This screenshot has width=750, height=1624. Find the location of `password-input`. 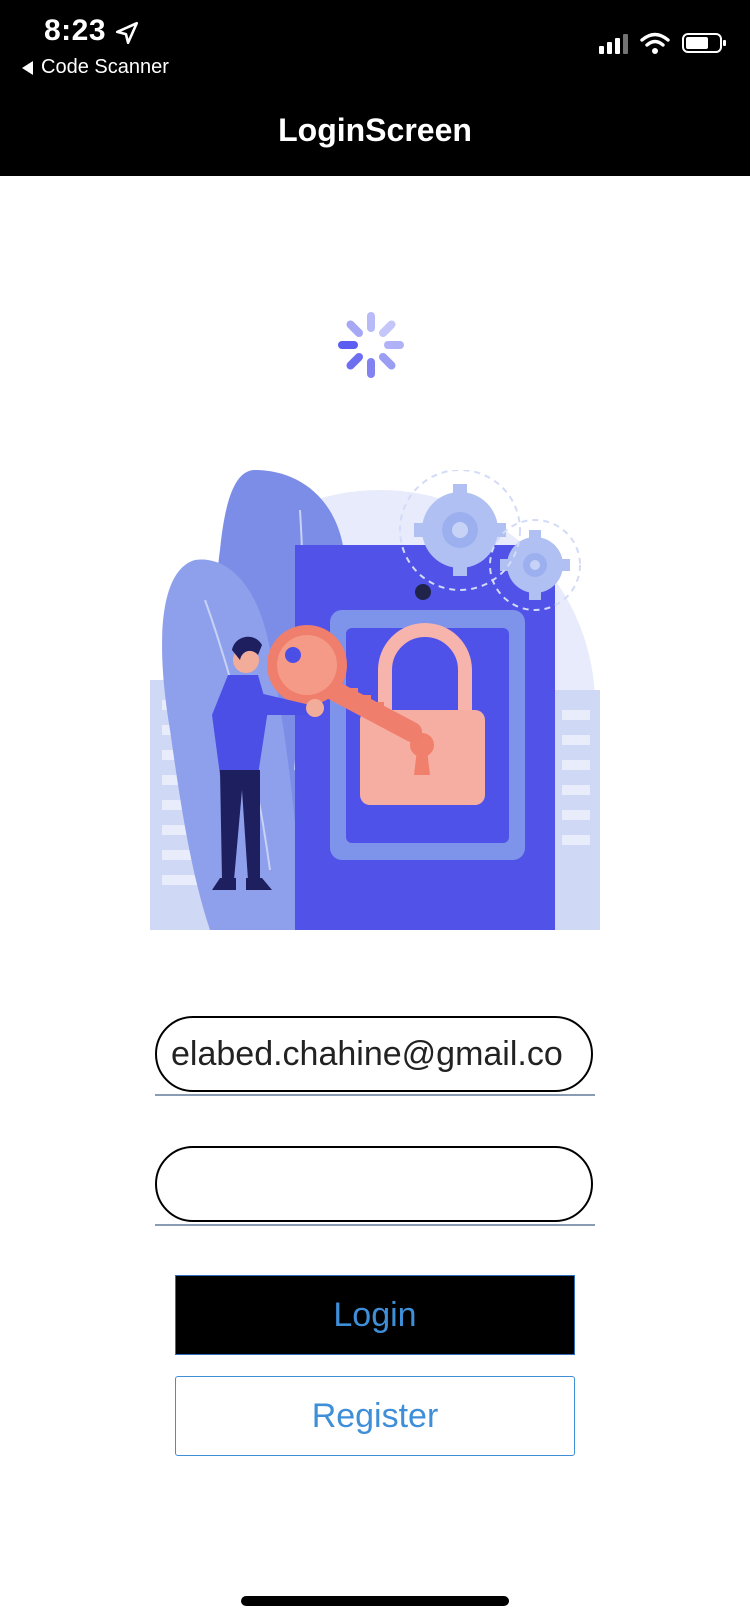

password-input is located at coordinates (374, 1184).